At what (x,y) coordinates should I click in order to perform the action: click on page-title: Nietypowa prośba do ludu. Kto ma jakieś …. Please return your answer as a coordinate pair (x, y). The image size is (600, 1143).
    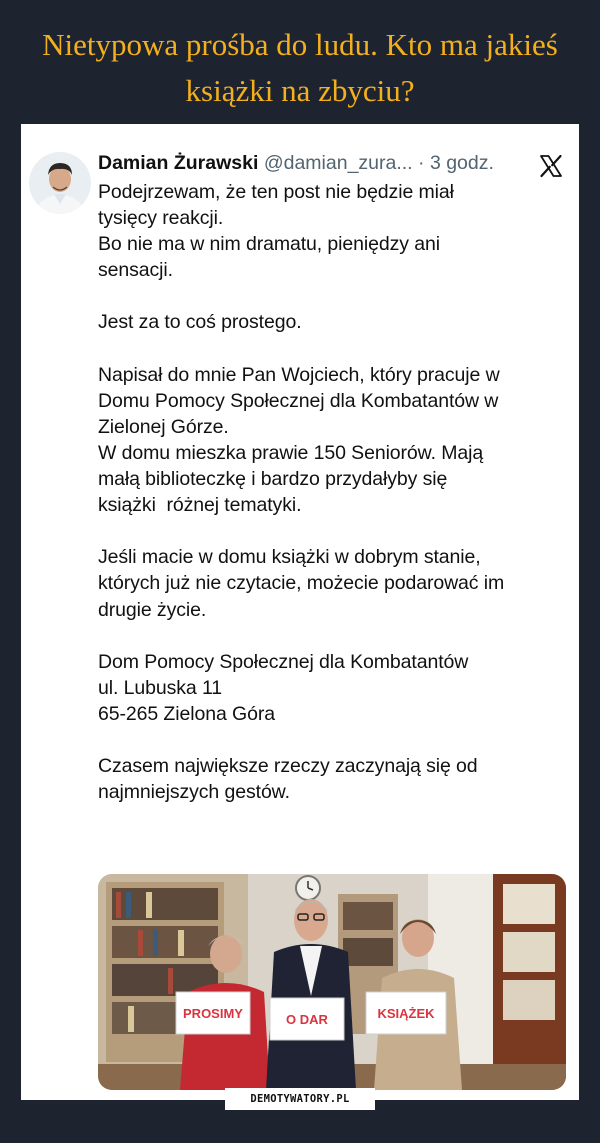
    Looking at the image, I should click on (300, 67).